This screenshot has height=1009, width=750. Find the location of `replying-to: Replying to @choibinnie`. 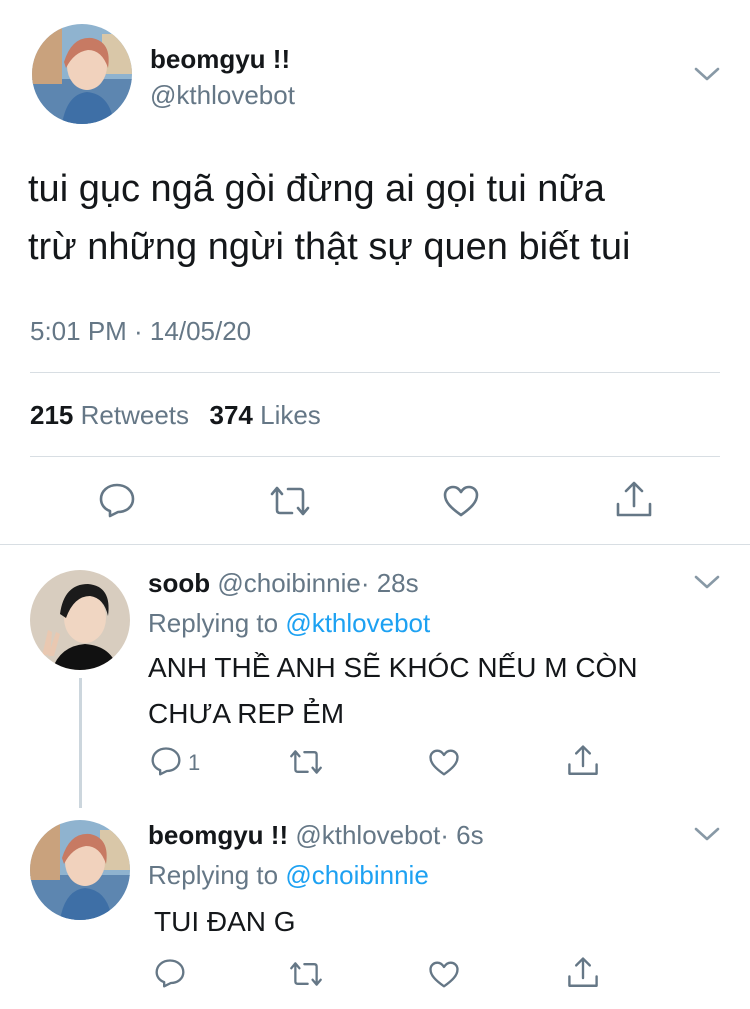

replying-to: Replying to @choibinnie is located at coordinates (288, 875).